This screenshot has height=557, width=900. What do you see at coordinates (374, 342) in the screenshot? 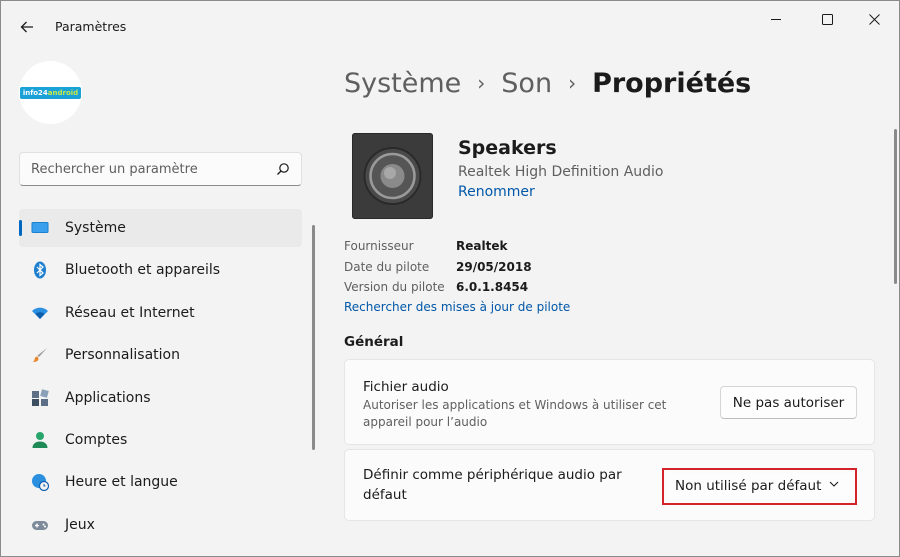
I see `section-title-general: Général` at bounding box center [374, 342].